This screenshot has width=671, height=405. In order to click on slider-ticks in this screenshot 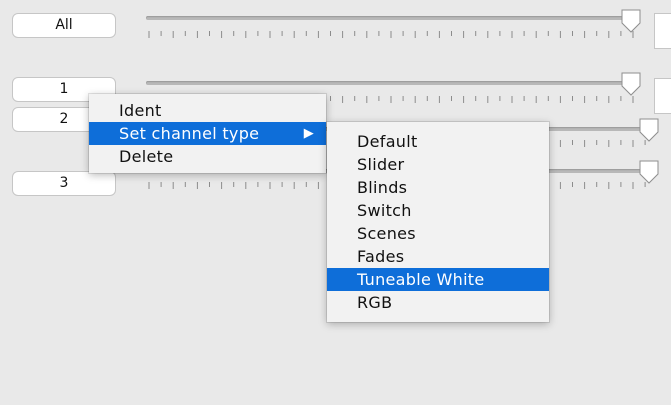, I will do `click(391, 34)`.